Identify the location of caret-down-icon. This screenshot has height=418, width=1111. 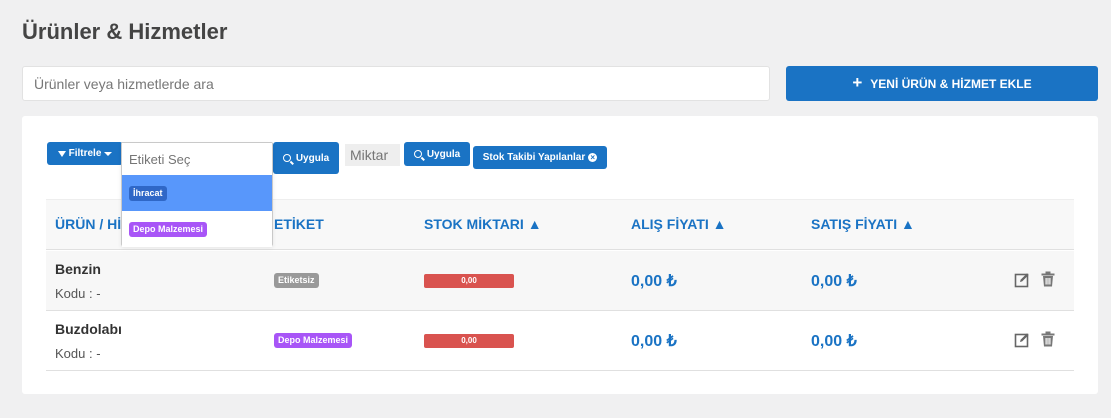
(108, 153).